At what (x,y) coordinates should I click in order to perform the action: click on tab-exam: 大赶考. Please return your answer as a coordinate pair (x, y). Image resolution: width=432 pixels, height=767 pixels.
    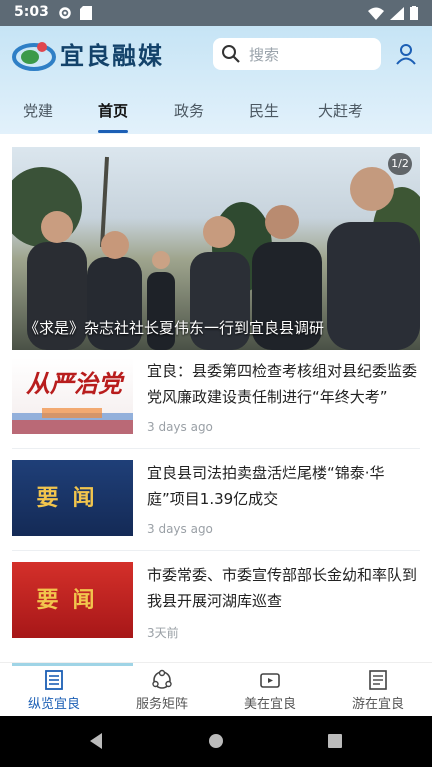
    Looking at the image, I should click on (340, 110).